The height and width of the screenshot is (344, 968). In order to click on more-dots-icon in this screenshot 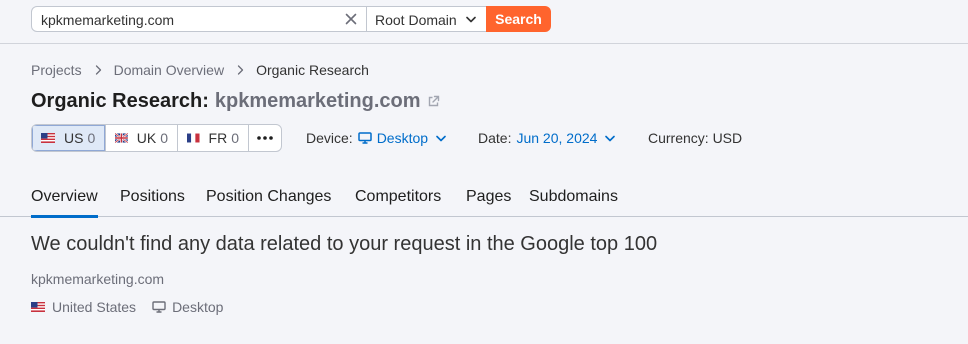, I will do `click(265, 138)`.